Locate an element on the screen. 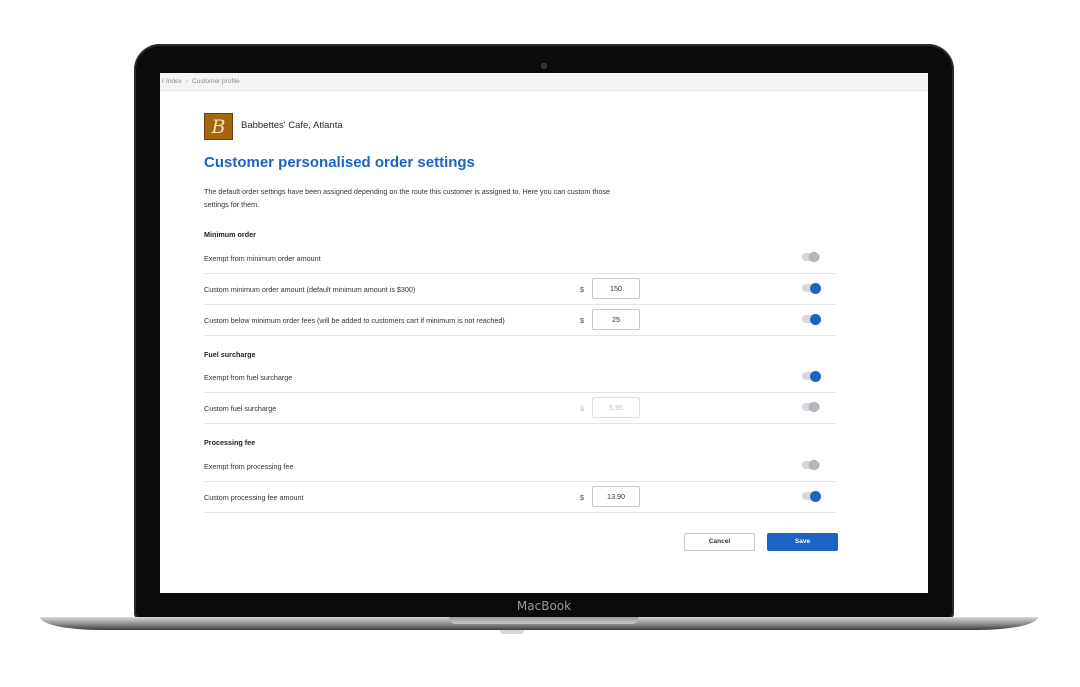 The image size is (1080, 687). row-exempt-processing-fee: Exempt from processing fee is located at coordinates (520, 466).